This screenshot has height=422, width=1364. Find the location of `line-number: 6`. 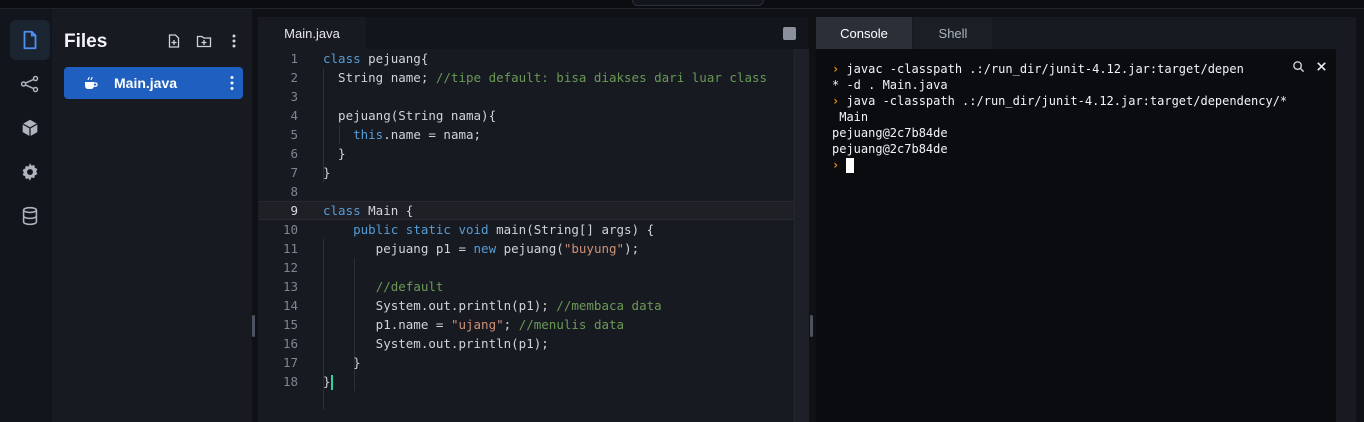

line-number: 6 is located at coordinates (294, 153).